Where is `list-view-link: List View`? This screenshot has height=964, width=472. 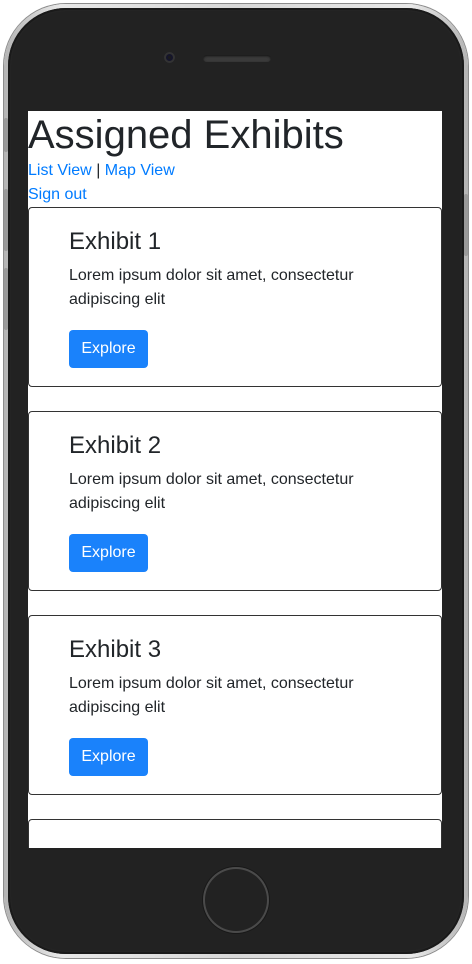 list-view-link: List View is located at coordinates (60, 170).